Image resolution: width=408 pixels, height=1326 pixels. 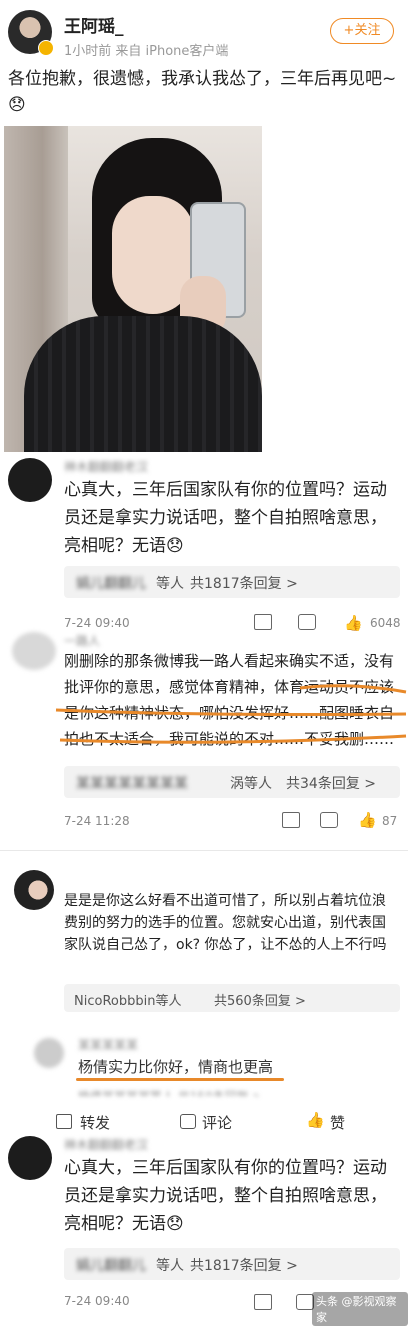 I want to click on sub-reply-card: 某某某某某 杨倩实力比你好，情商也更高 杨倩某某某某等人 共150条回复 >, so click(x=217, y=1064).